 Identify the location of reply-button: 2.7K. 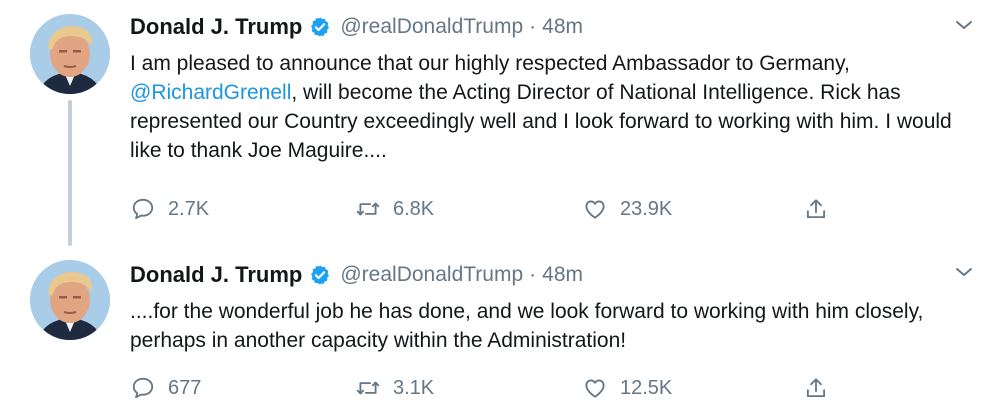
(169, 209).